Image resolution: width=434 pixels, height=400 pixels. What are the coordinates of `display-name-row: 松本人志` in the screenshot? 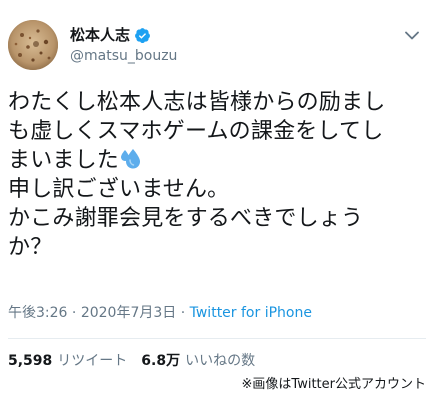 It's located at (123, 35).